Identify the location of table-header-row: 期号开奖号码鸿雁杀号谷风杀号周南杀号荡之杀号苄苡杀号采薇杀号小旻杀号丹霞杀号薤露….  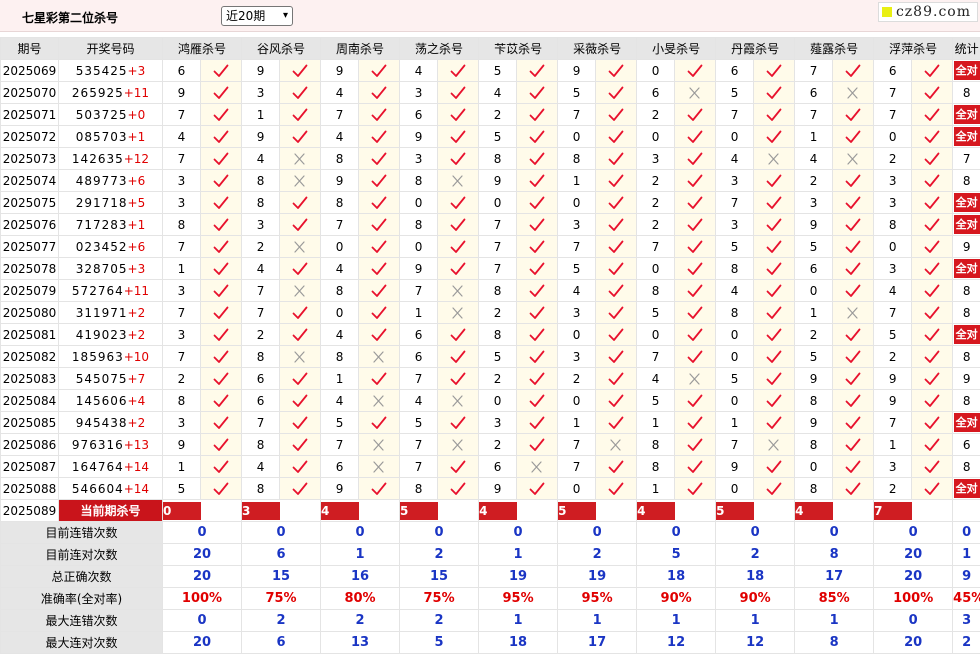
(490, 49).